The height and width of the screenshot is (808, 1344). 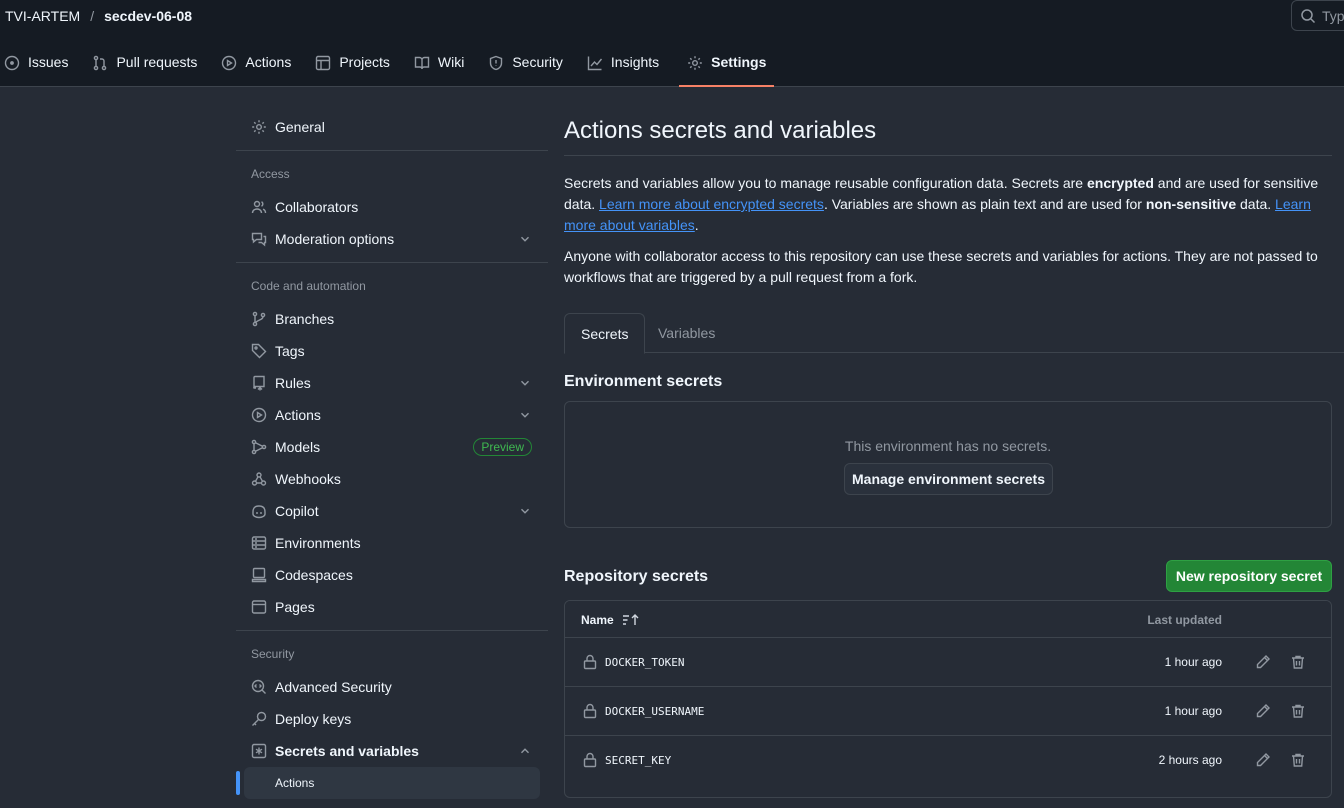 I want to click on sidebar-item-secrets-variables: Secrets and variables, so click(x=388, y=751).